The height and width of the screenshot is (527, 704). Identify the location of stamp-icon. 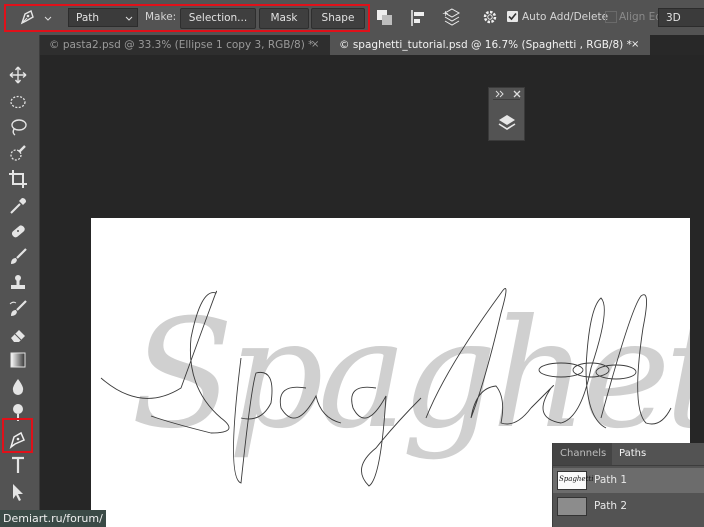
(18, 283).